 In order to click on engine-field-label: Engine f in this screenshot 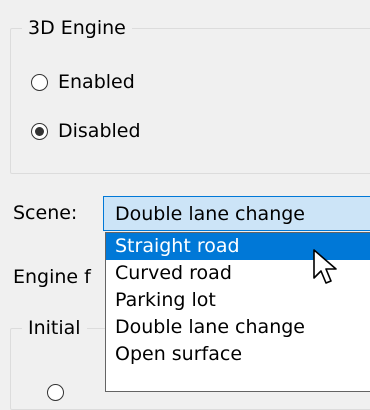, I will do `click(52, 277)`.